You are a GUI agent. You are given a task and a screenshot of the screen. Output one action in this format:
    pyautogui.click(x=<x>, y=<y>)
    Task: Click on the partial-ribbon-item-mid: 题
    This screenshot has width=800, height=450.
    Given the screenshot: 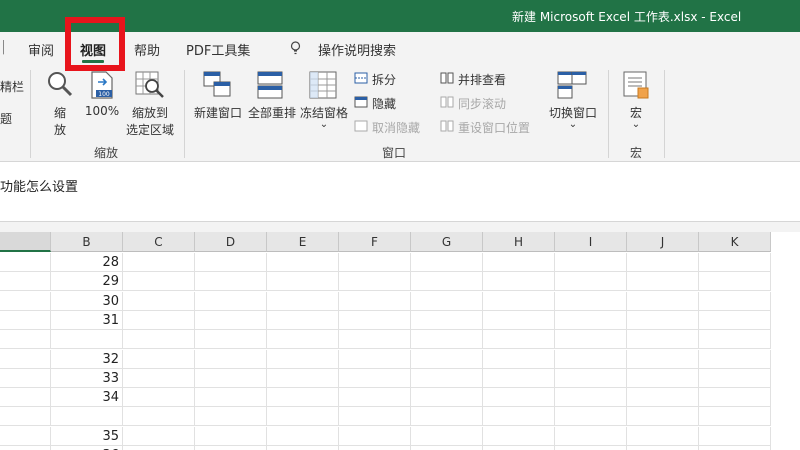 What is the action you would take?
    pyautogui.click(x=6, y=118)
    